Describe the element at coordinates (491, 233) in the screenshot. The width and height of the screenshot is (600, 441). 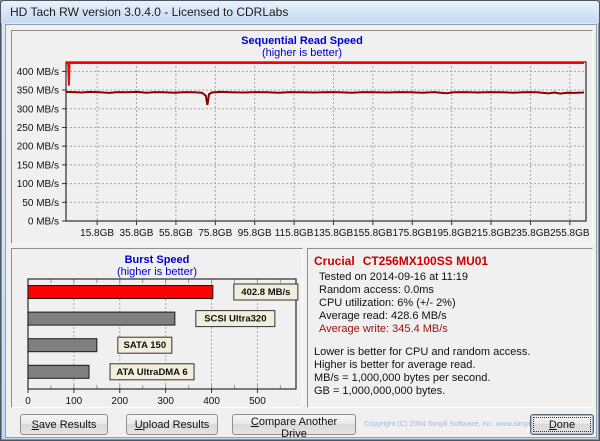
I see `svg-text: 215.8GB` at that location.